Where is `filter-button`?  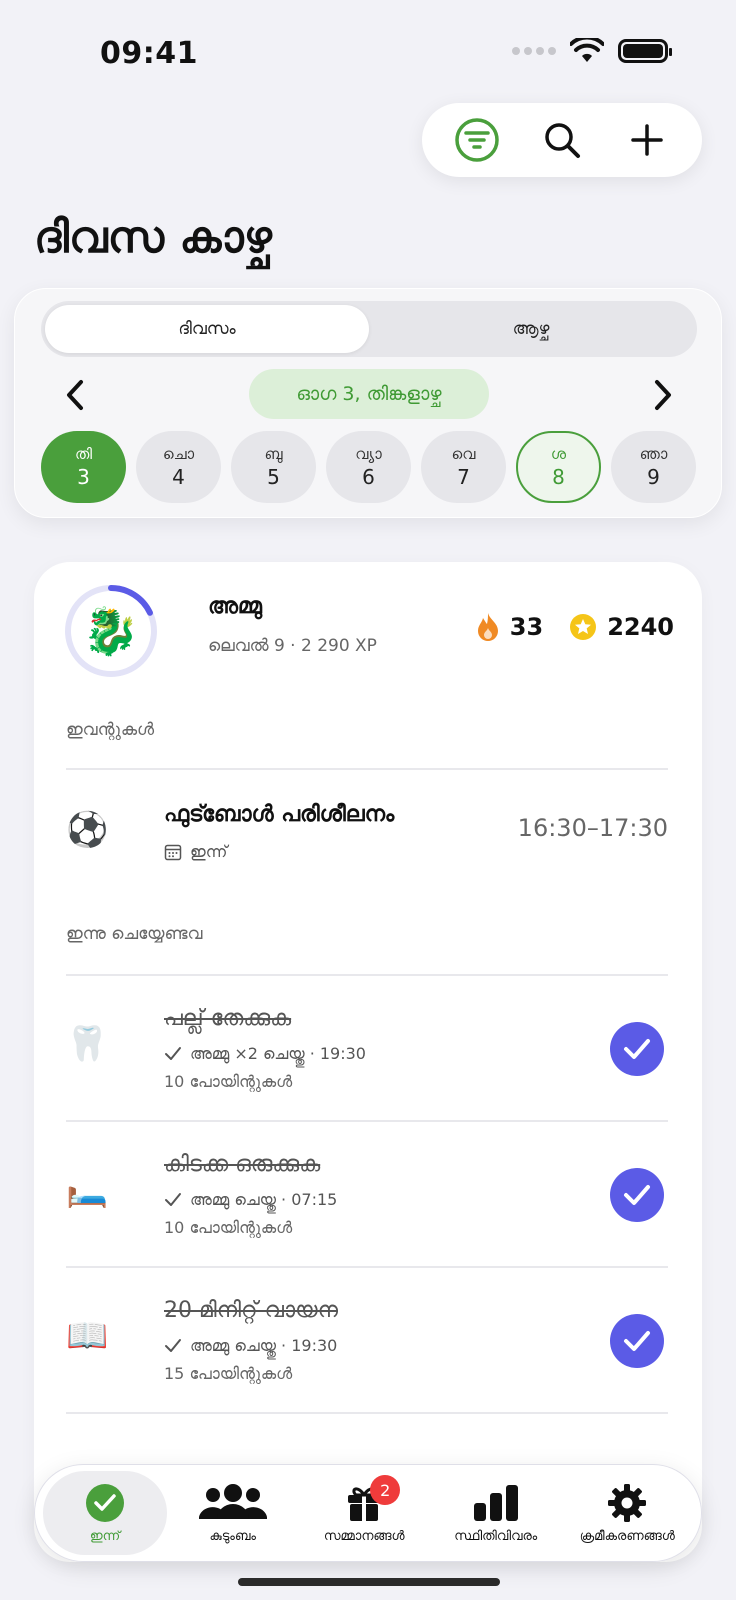 filter-button is located at coordinates (477, 140).